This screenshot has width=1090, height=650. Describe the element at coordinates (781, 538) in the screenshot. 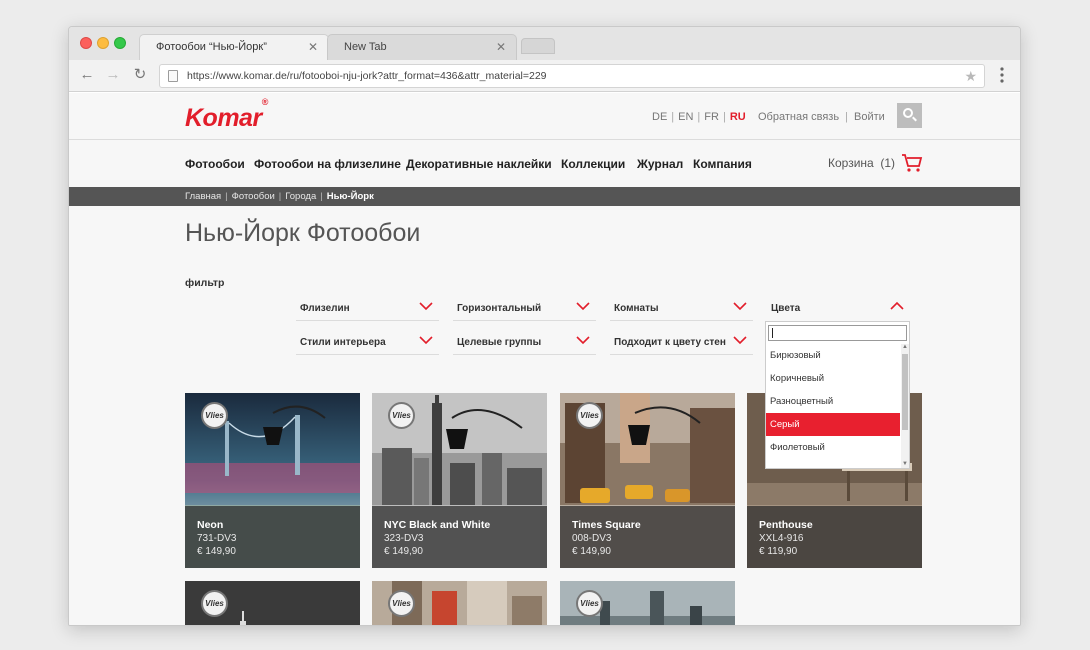

I see `product-code: XXL4-916` at that location.